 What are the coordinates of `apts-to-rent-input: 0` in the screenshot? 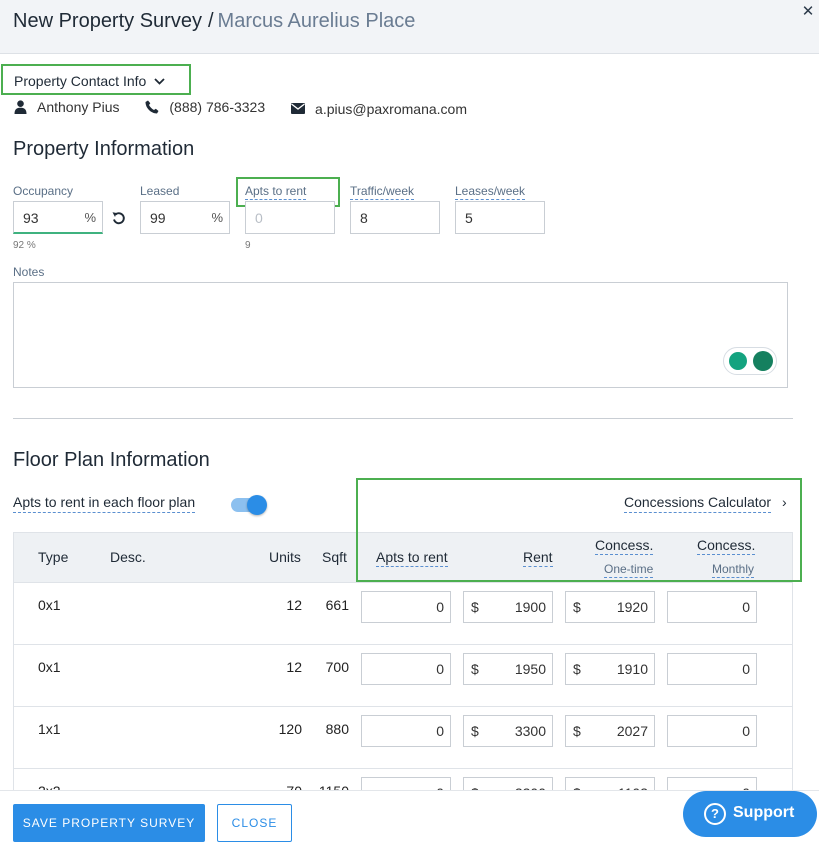 It's located at (290, 217).